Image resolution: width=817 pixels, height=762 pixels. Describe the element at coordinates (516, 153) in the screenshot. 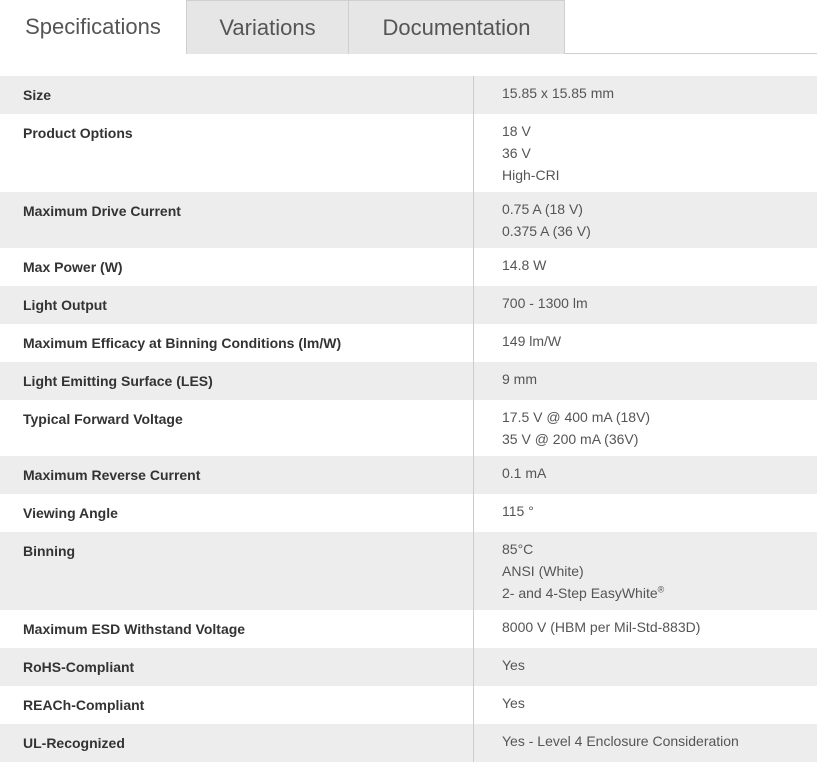

I see `spec-value-text: 36 V` at that location.